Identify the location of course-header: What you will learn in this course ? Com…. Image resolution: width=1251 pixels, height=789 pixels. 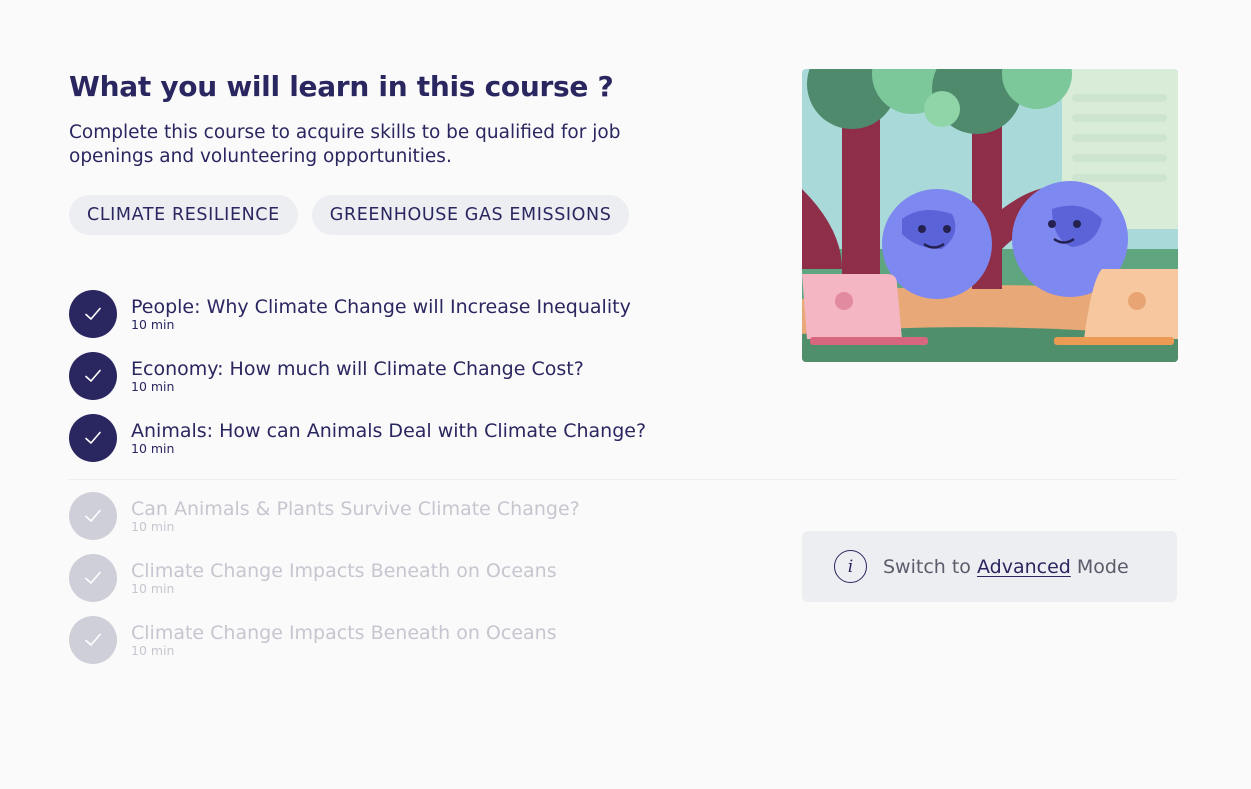
(389, 118).